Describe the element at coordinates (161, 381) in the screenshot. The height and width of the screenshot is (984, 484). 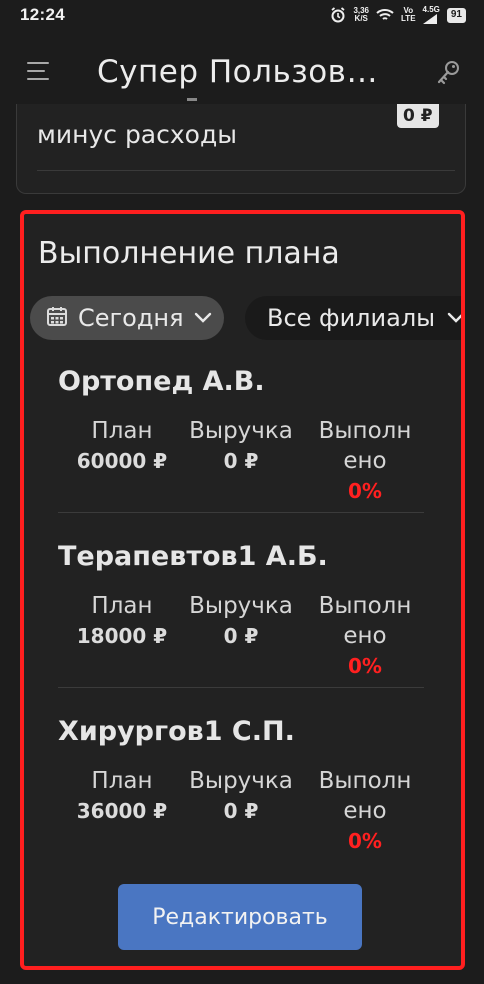
I see `doctor-name: Ортопед А.В.` at that location.